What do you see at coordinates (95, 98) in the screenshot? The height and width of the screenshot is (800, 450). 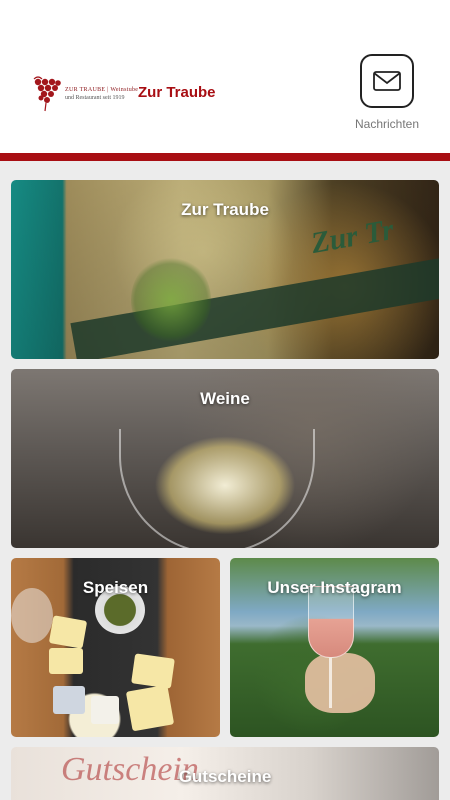 I see `logo-line-2: und Restaurant seit 1919` at bounding box center [95, 98].